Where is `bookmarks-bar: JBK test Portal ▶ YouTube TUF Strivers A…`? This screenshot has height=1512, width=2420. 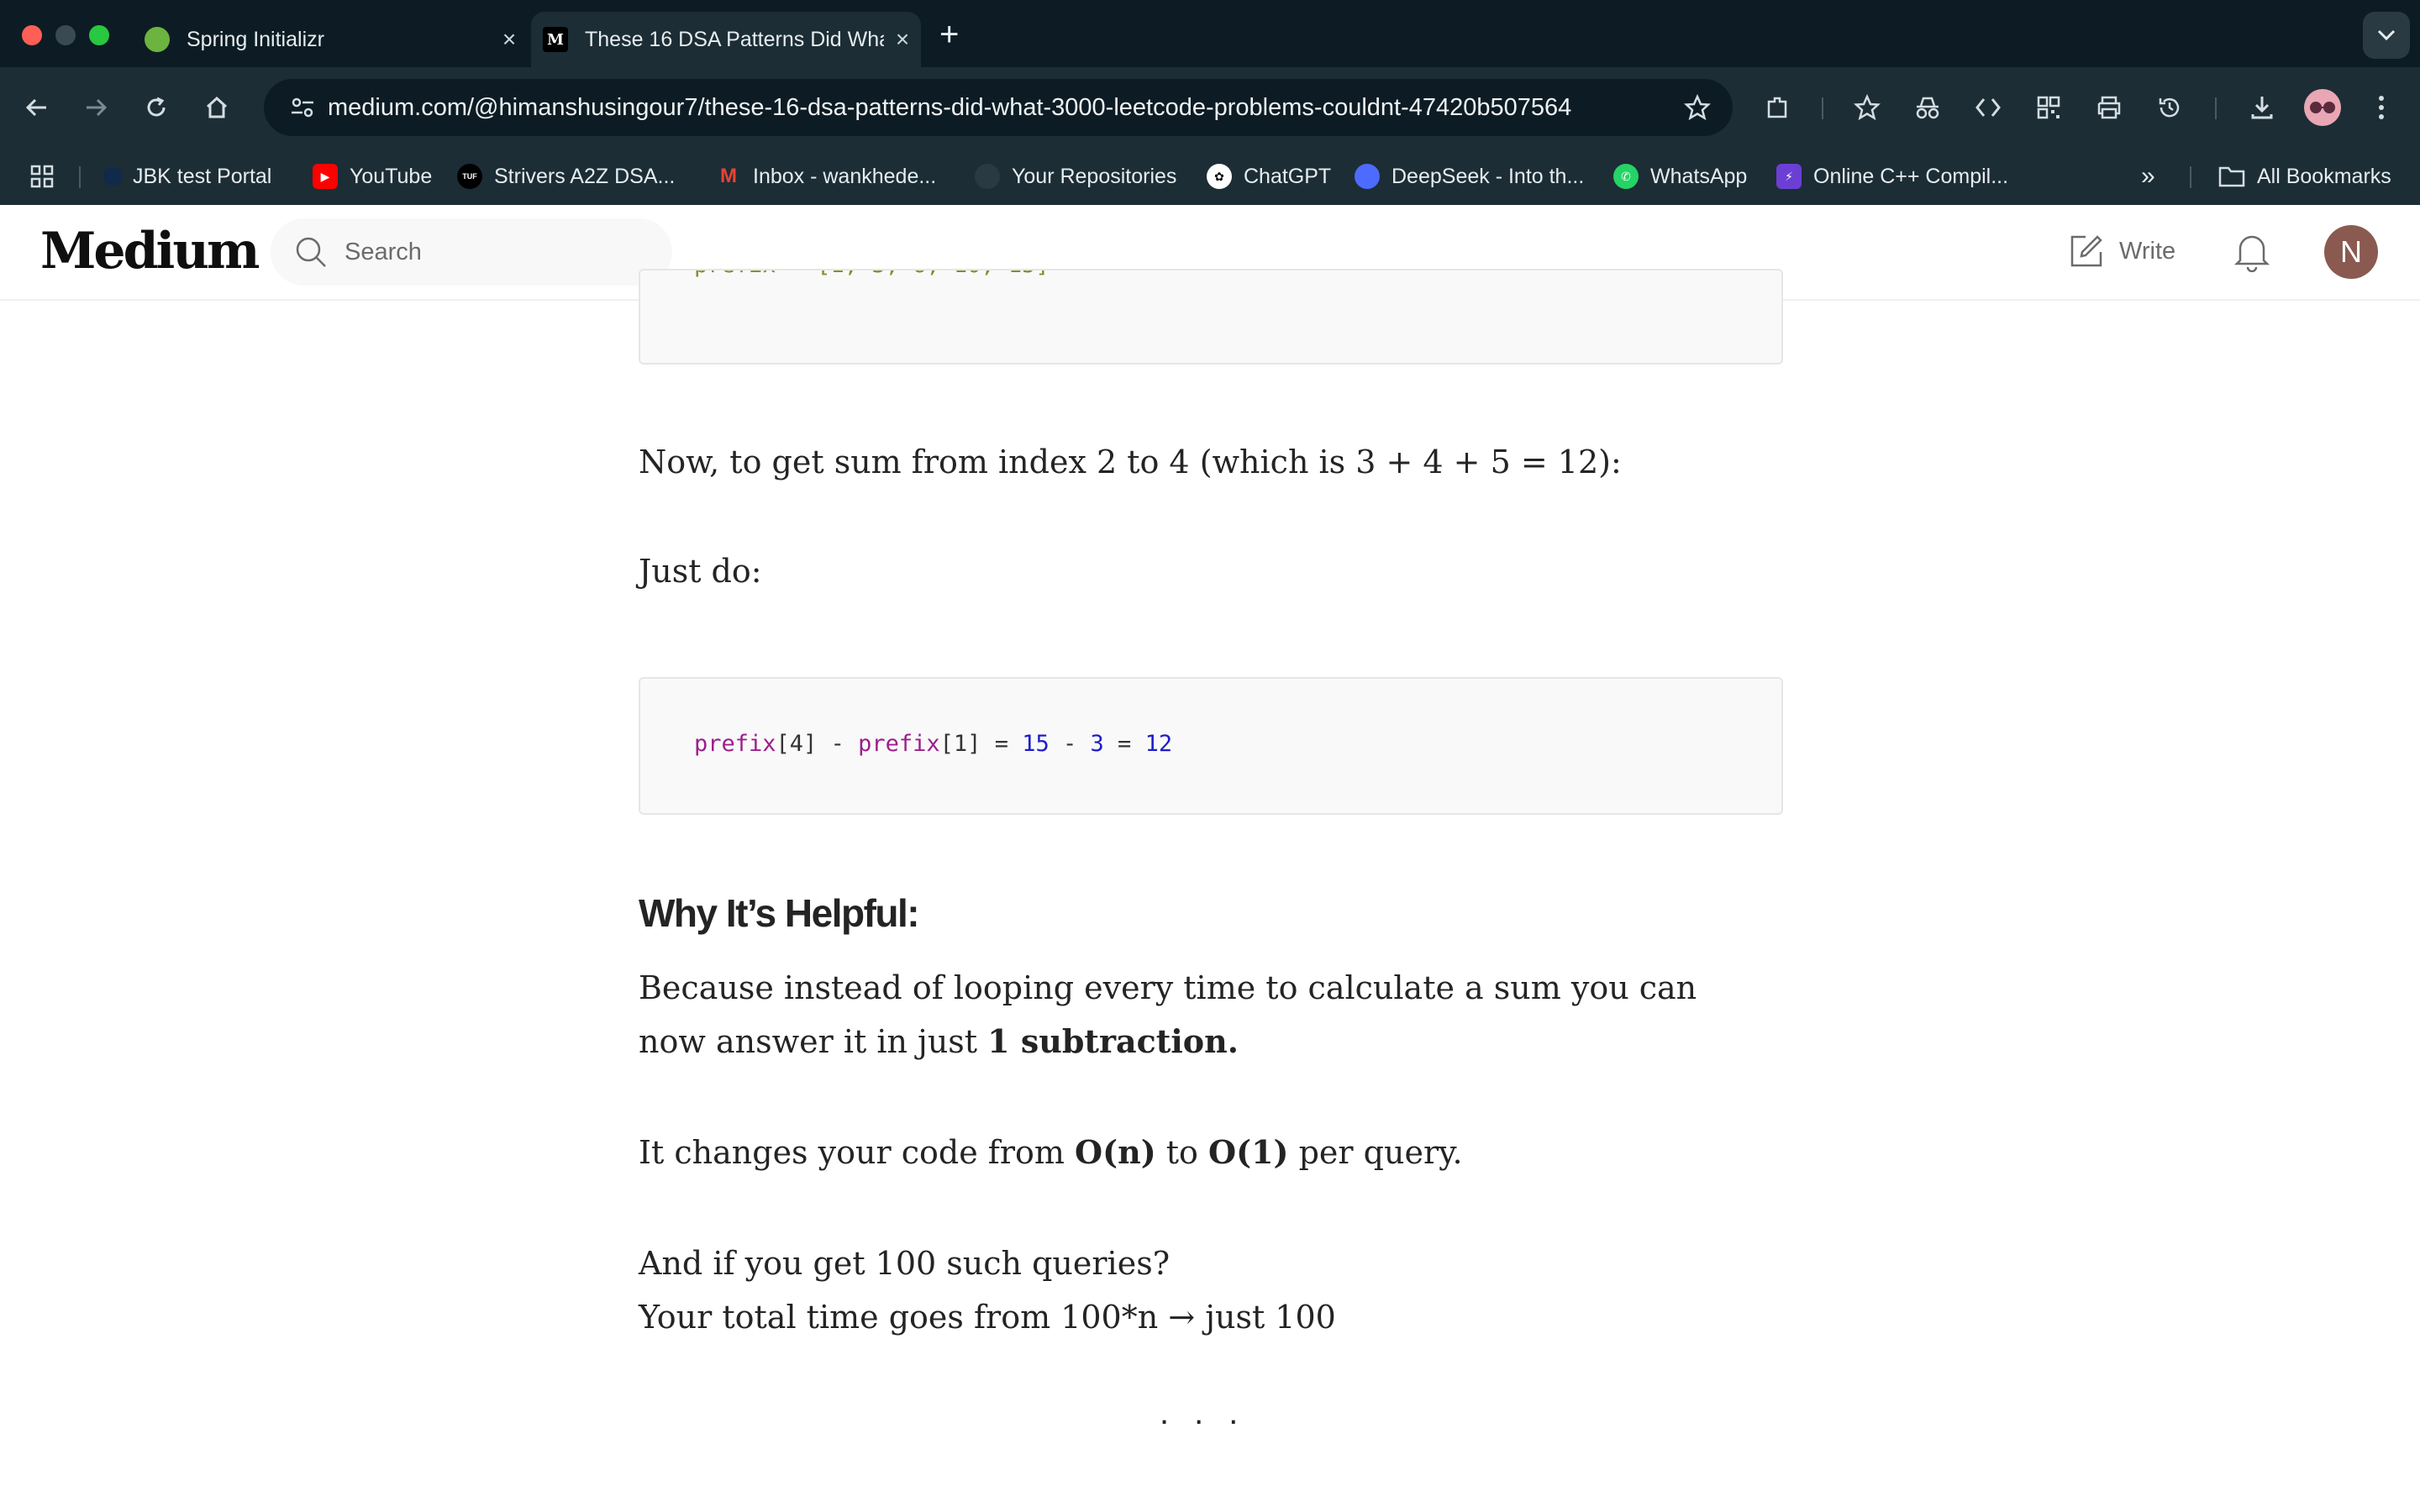 bookmarks-bar: JBK test Portal ▶ YouTube TUF Strivers A… is located at coordinates (1210, 177).